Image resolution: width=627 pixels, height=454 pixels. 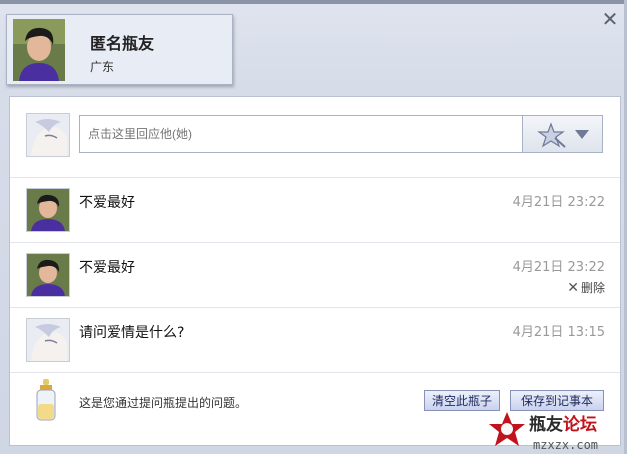 What do you see at coordinates (300, 134) in the screenshot?
I see `reply-input` at bounding box center [300, 134].